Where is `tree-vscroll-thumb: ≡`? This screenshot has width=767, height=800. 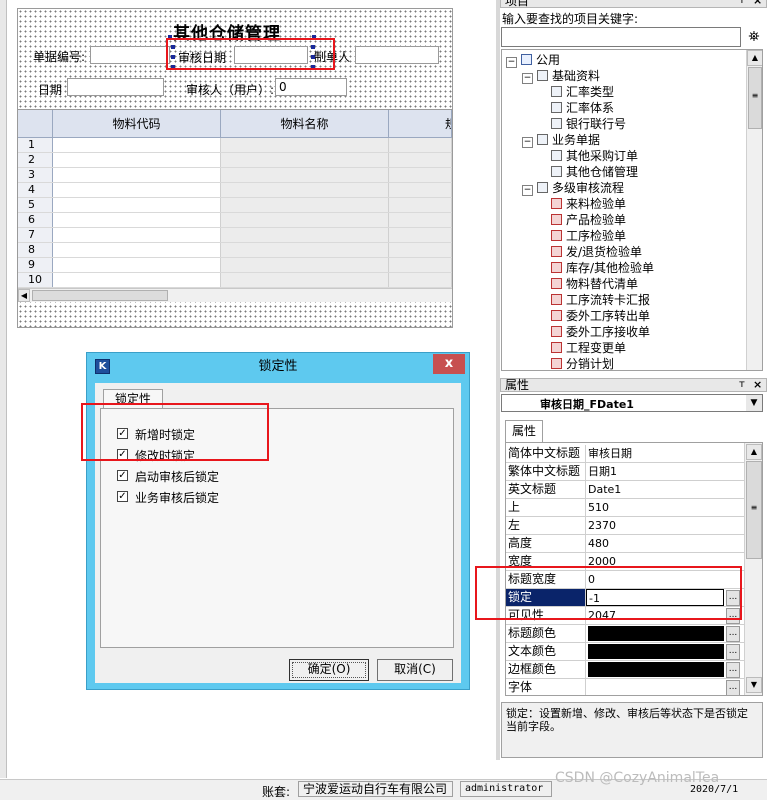
tree-vscroll-thumb: ≡ is located at coordinates (755, 98).